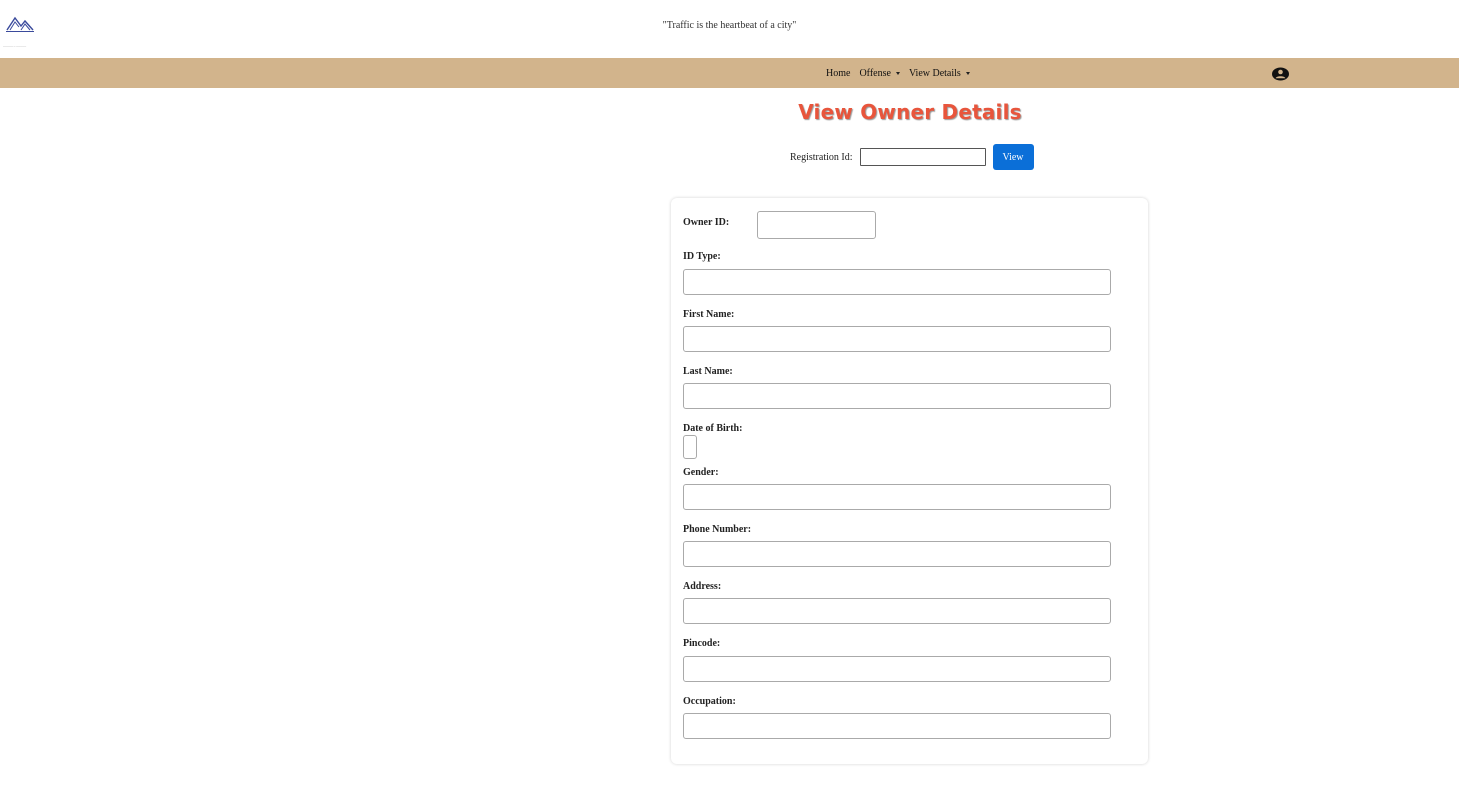  I want to click on phone-number-label: Phone Number:, so click(717, 529).